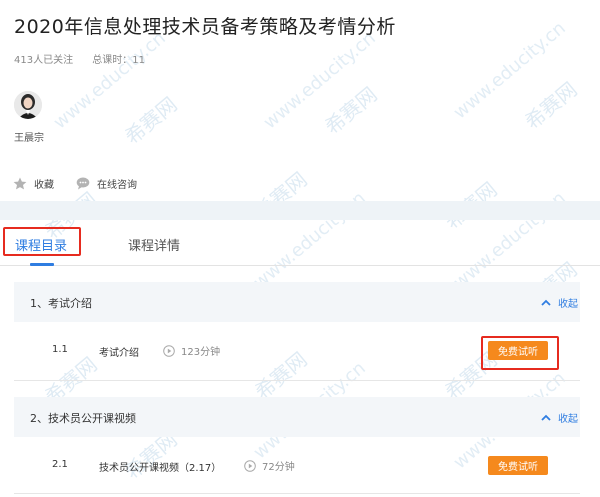 This screenshot has height=497, width=600. I want to click on lesson-duration: 72分钟, so click(269, 465).